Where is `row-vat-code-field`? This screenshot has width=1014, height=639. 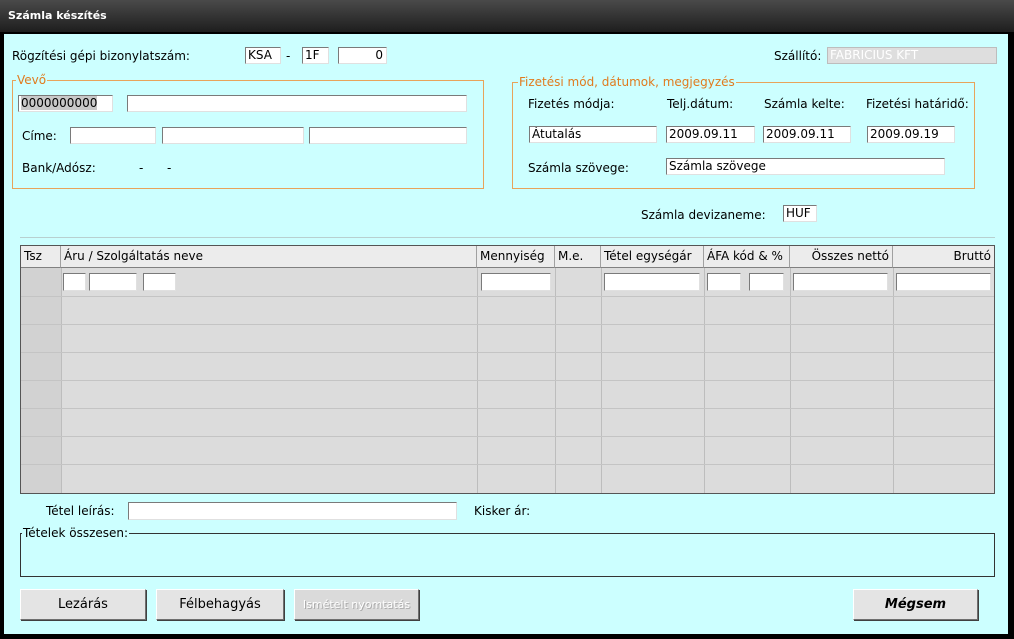 row-vat-code-field is located at coordinates (724, 282).